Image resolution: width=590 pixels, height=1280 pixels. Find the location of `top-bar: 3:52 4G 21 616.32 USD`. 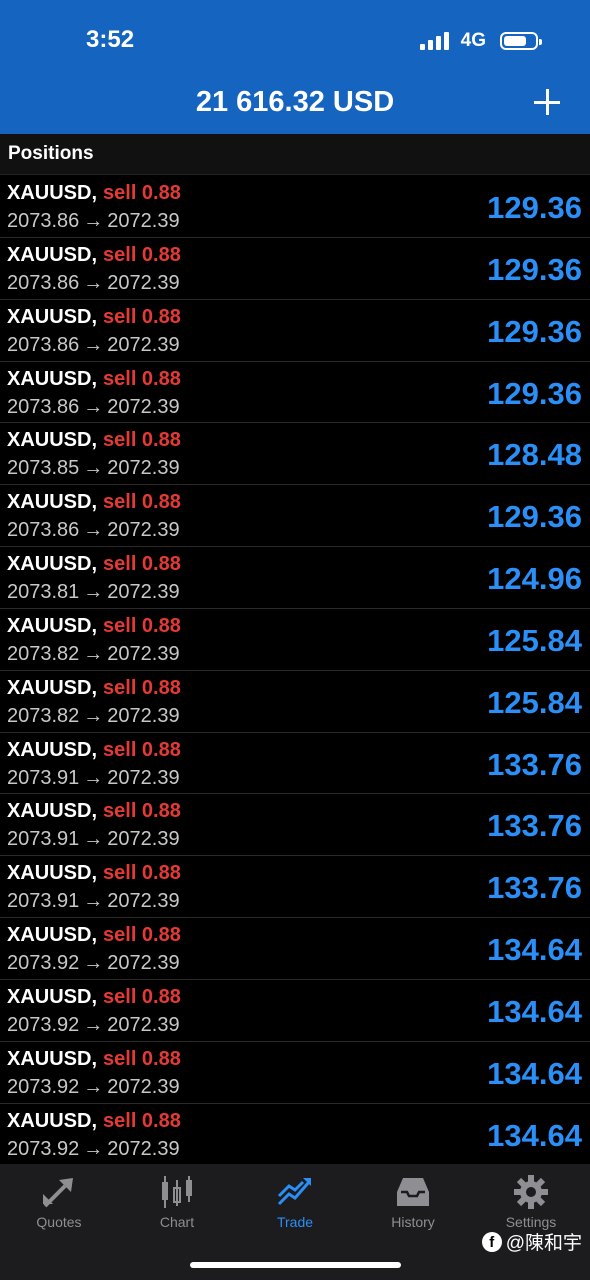

top-bar: 3:52 4G 21 616.32 USD is located at coordinates (295, 67).